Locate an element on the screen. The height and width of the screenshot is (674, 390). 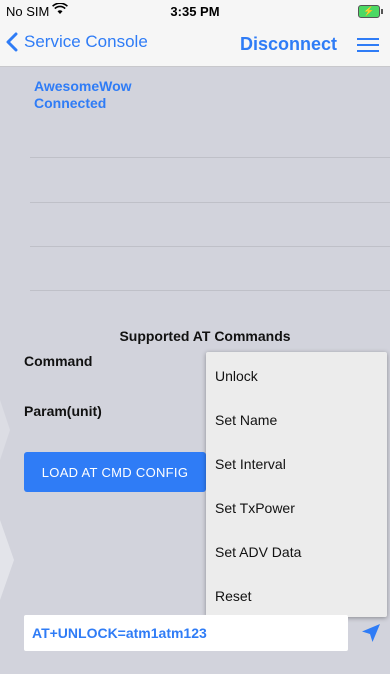
status-bar: No SIM 3:35 PM ⚡ is located at coordinates (195, 11).